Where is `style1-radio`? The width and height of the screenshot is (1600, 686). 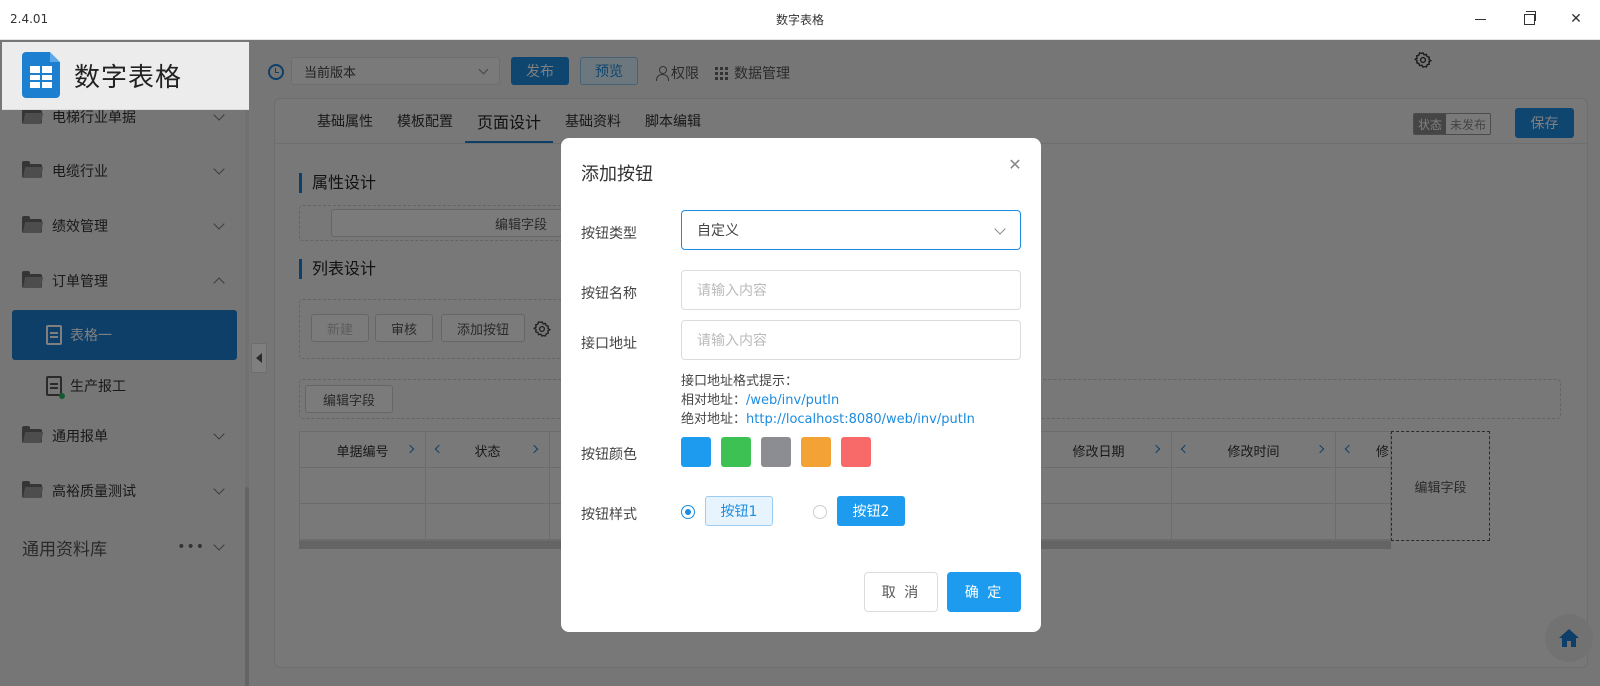
style1-radio is located at coordinates (688, 512).